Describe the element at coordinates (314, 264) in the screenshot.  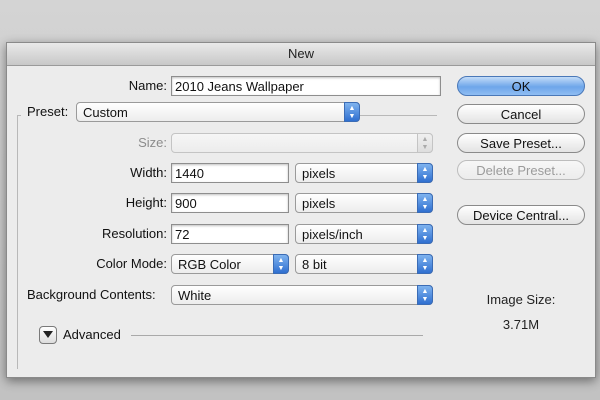
I see `bit-depth-value: 8 bit` at that location.